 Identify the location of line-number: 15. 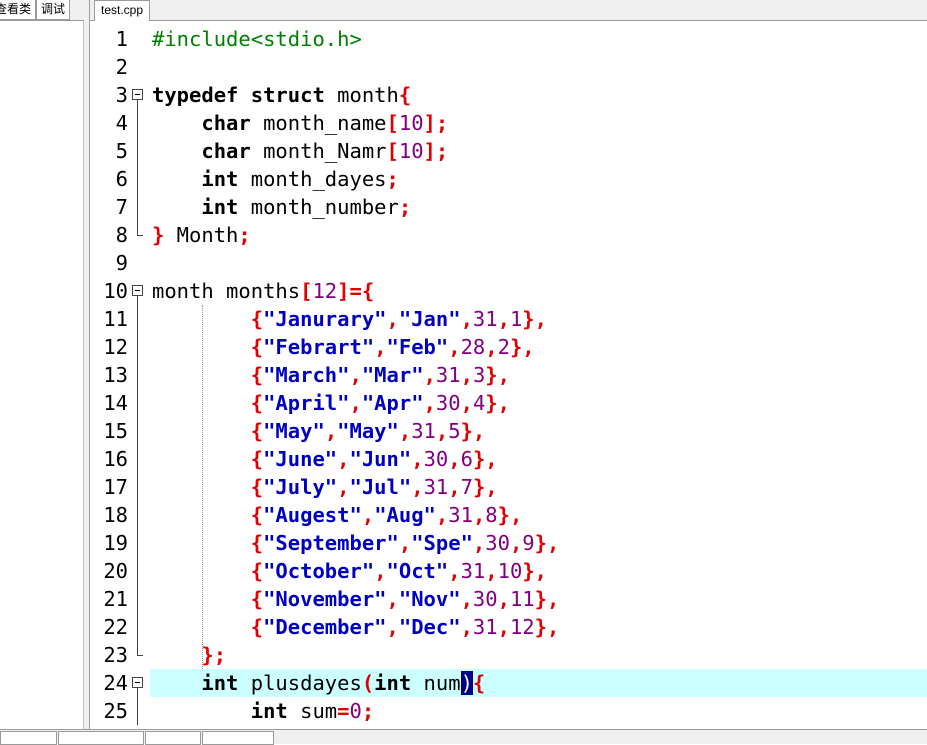
(115, 431).